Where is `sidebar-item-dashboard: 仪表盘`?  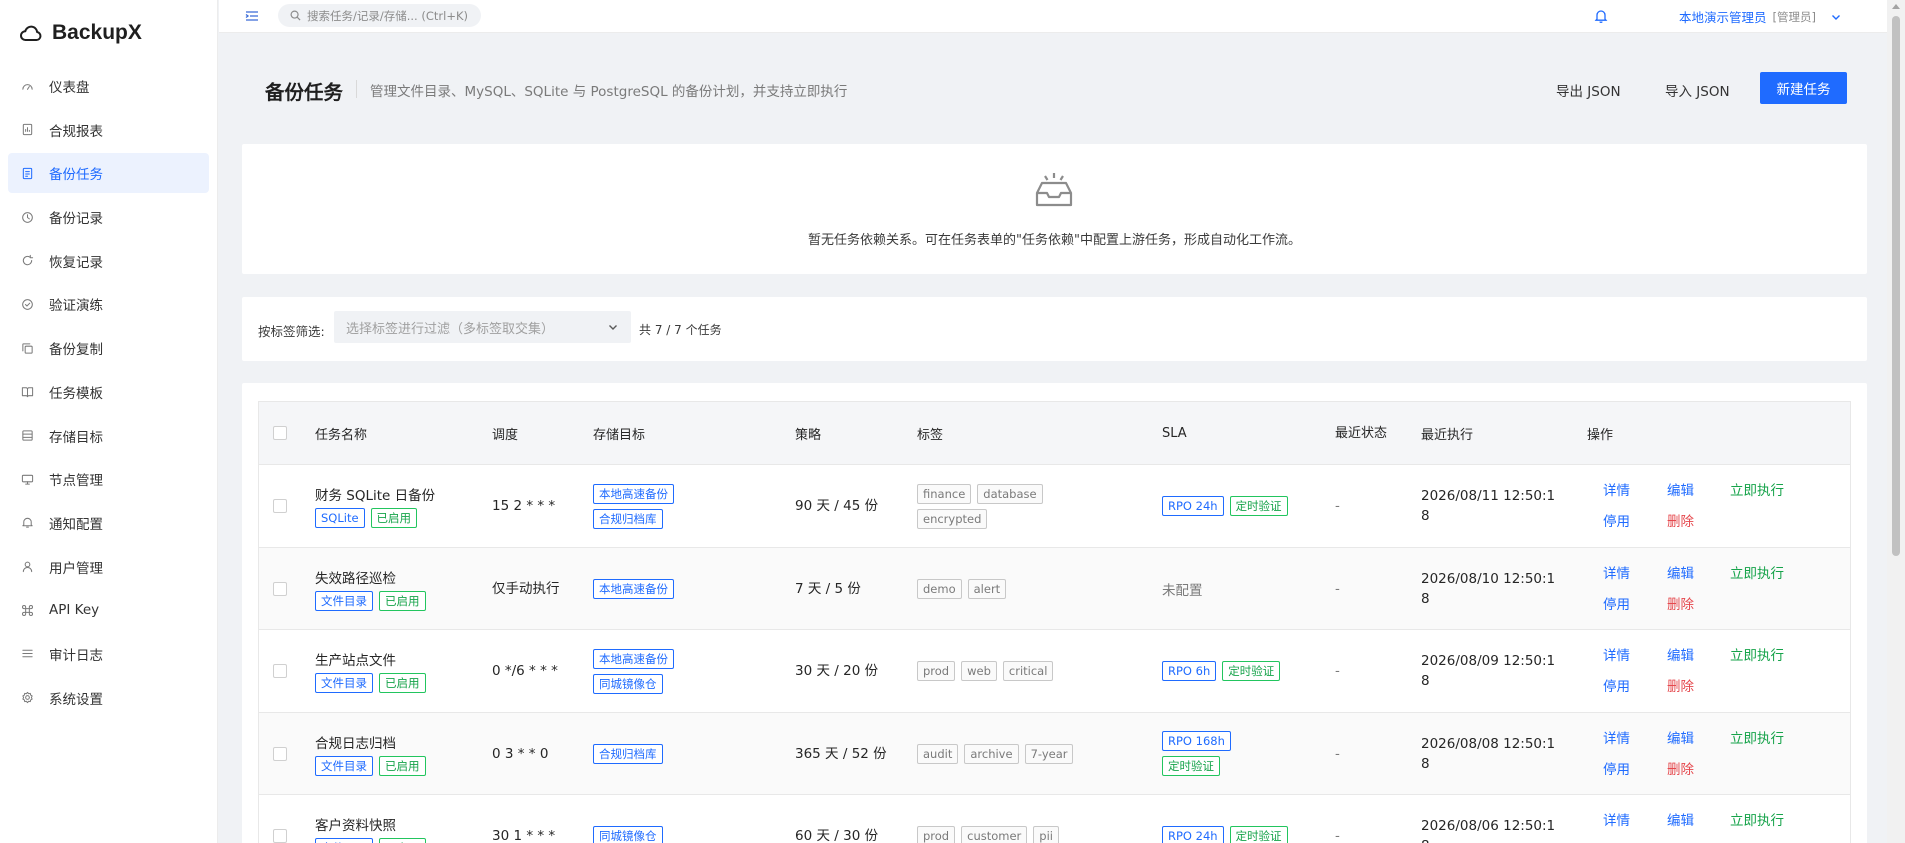
sidebar-item-dashboard: 仪表盘 is located at coordinates (108, 86).